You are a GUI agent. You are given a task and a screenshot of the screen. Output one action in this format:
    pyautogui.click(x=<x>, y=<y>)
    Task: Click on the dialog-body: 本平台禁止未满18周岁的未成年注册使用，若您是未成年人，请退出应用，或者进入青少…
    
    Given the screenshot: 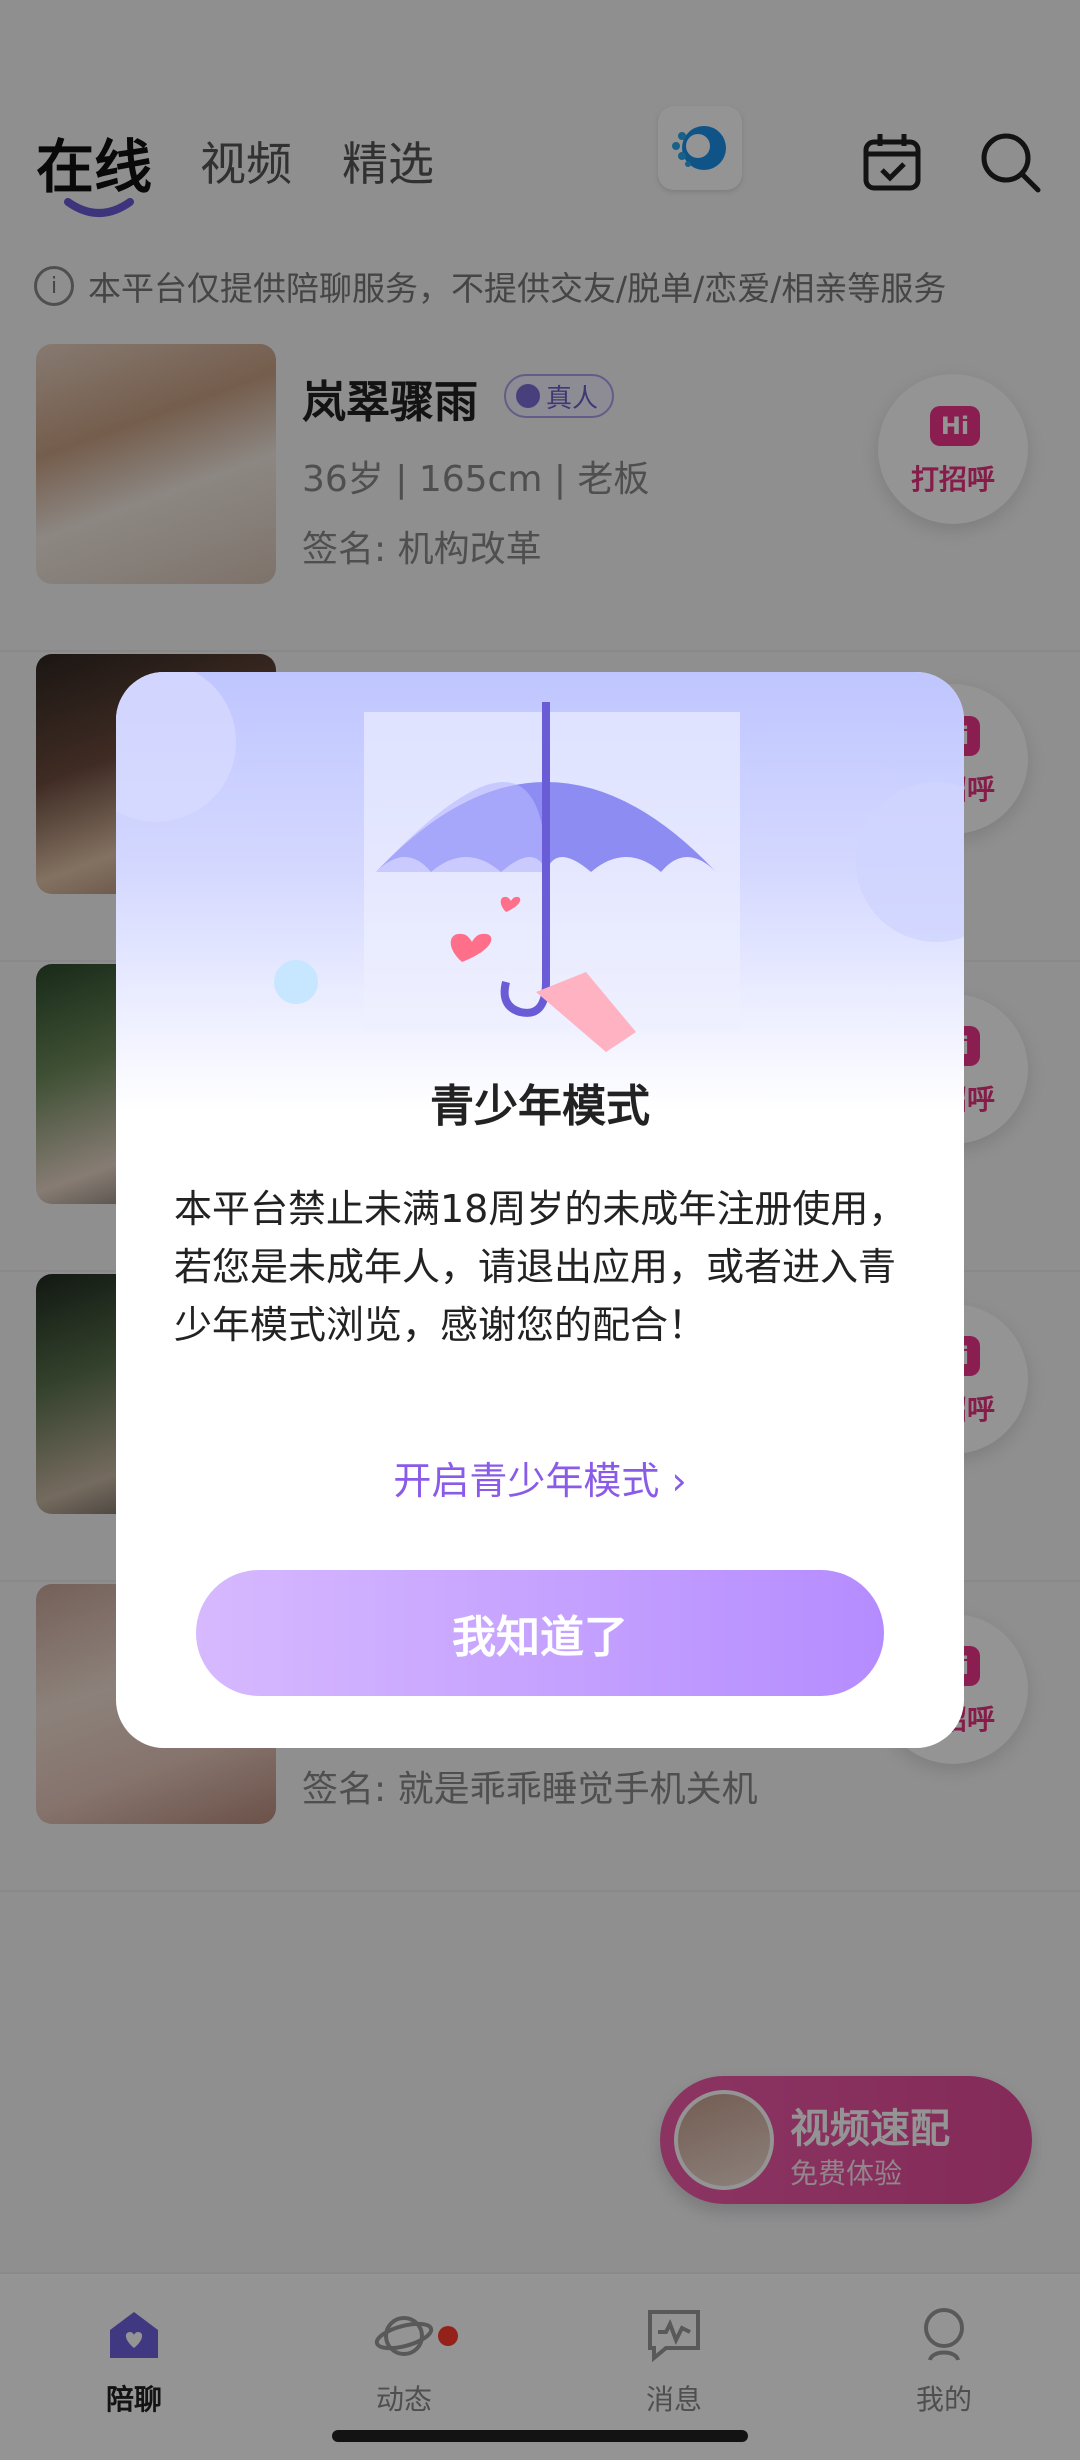 What is the action you would take?
    pyautogui.click(x=540, y=1267)
    